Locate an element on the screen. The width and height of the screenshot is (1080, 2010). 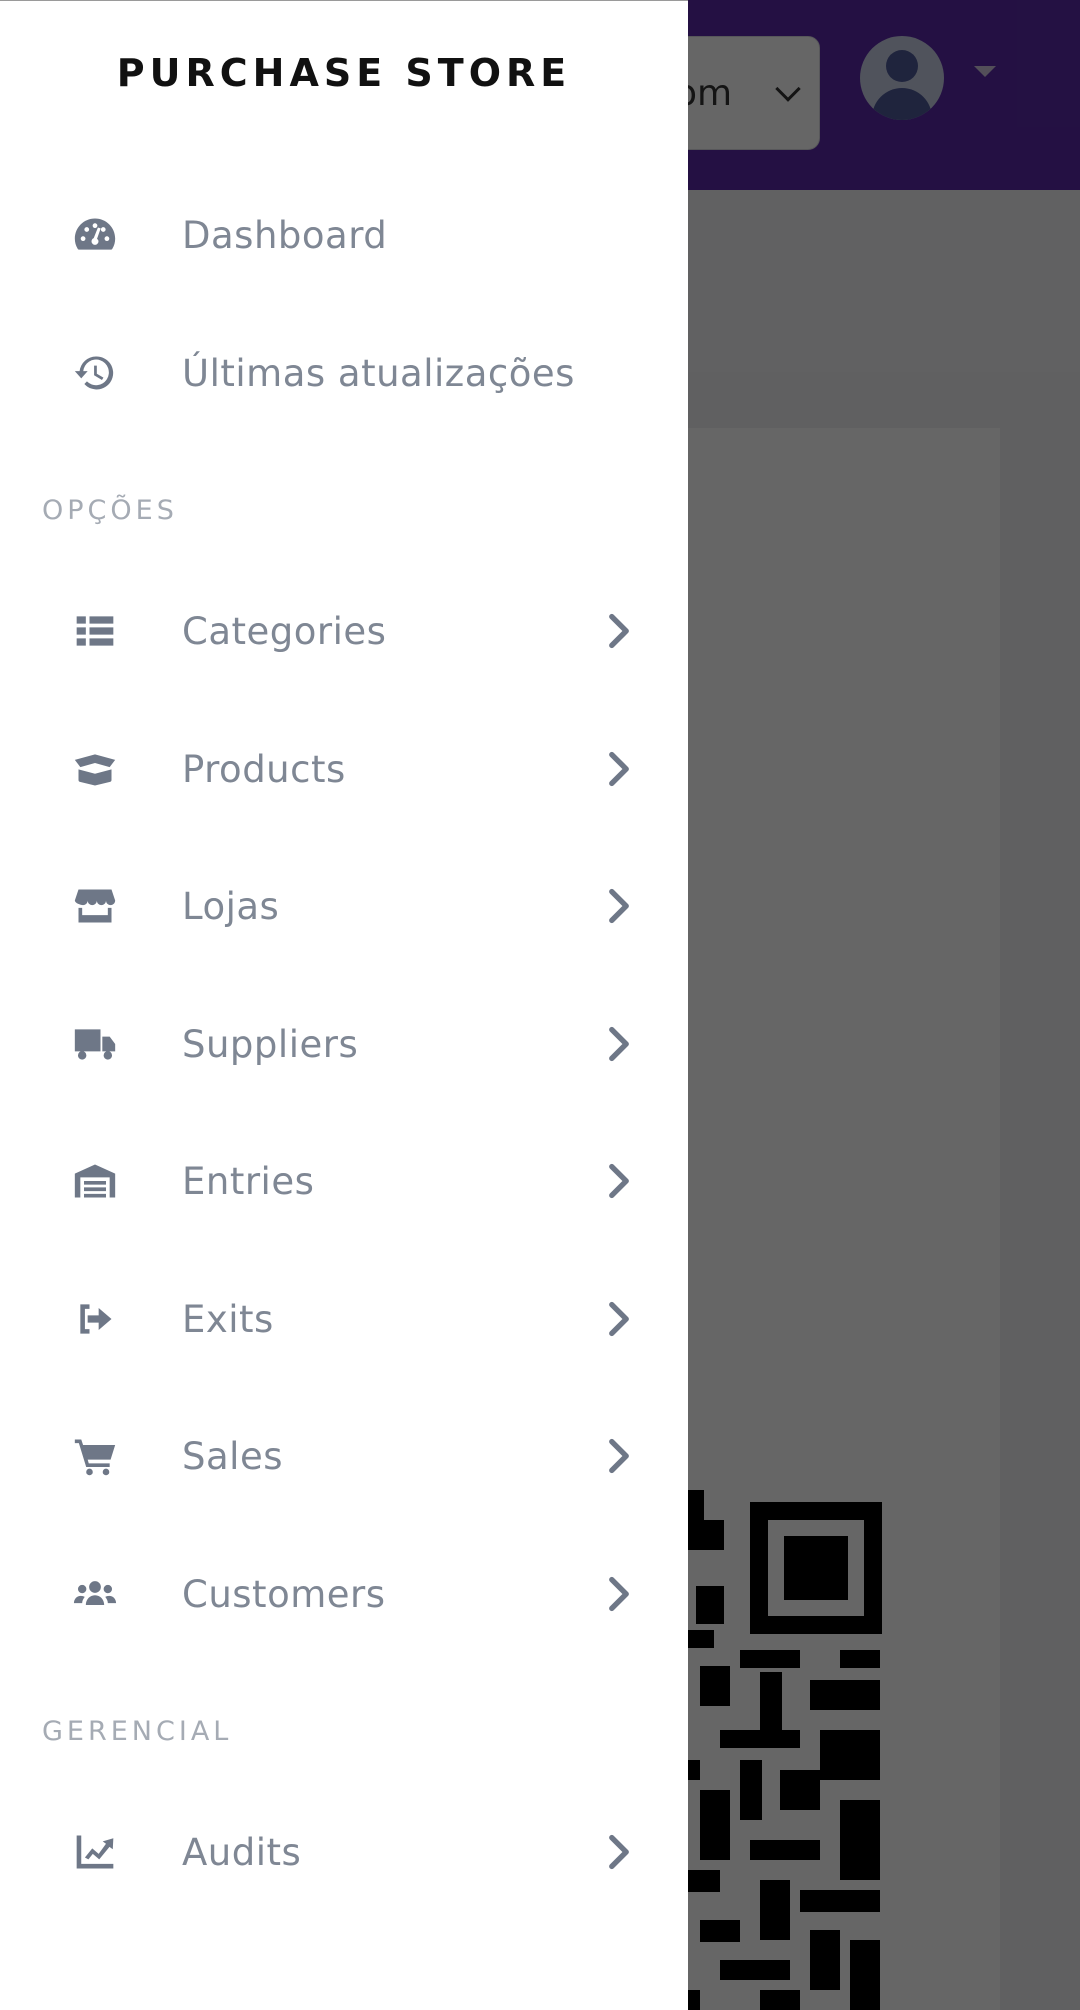
section-title-opcoes: OPÇÕES is located at coordinates (110, 510).